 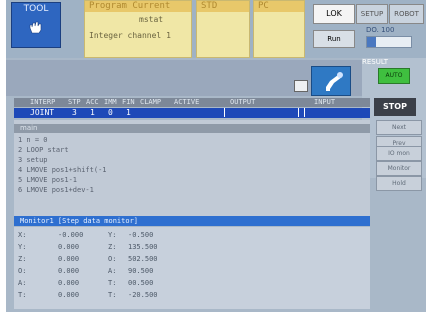 What do you see at coordinates (223, 29) in the screenshot?
I see `std-tab: STD` at bounding box center [223, 29].